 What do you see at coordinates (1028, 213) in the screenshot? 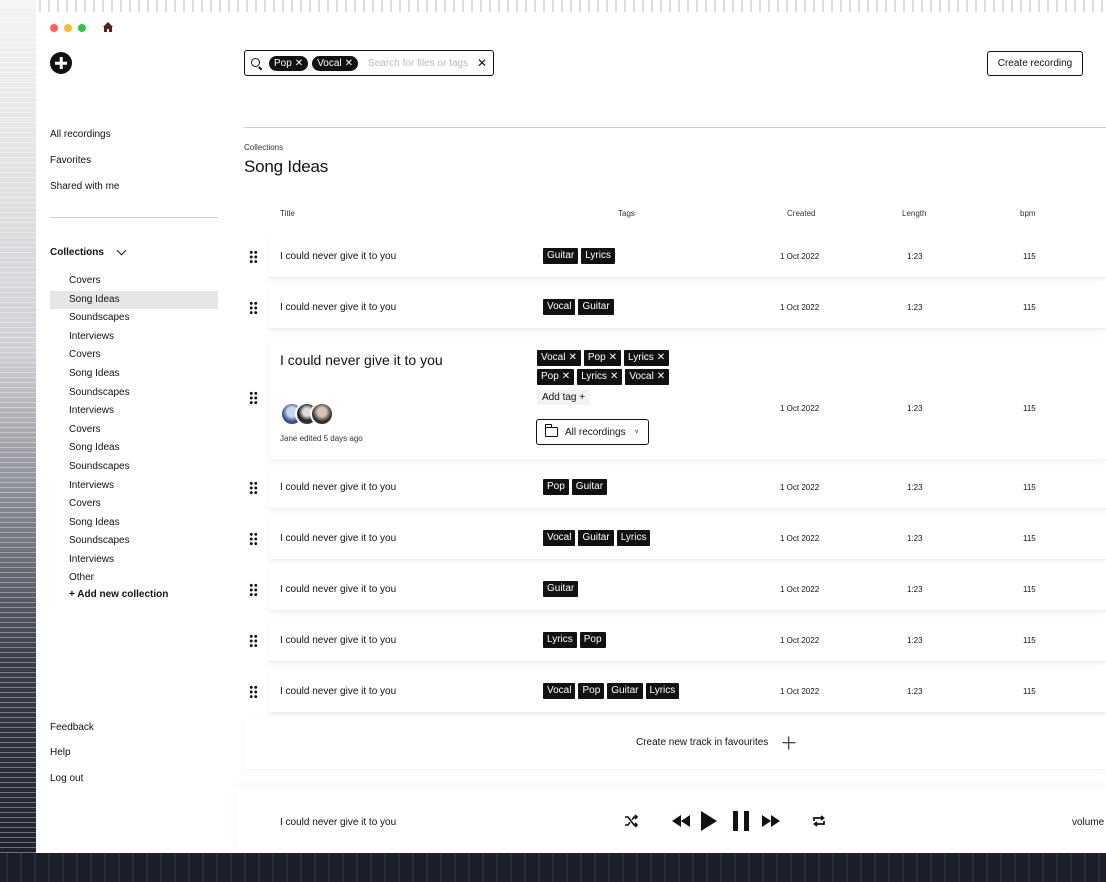
I see `column-header-bpm: bpm` at bounding box center [1028, 213].